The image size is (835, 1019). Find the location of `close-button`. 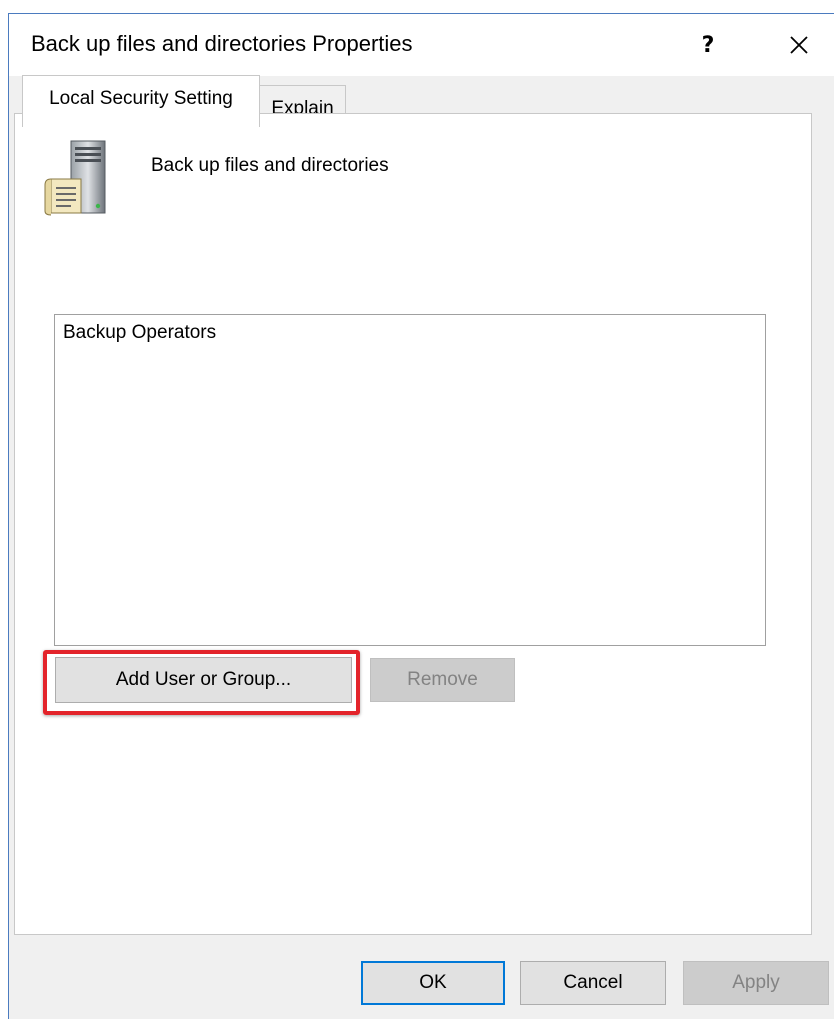

close-button is located at coordinates (799, 45).